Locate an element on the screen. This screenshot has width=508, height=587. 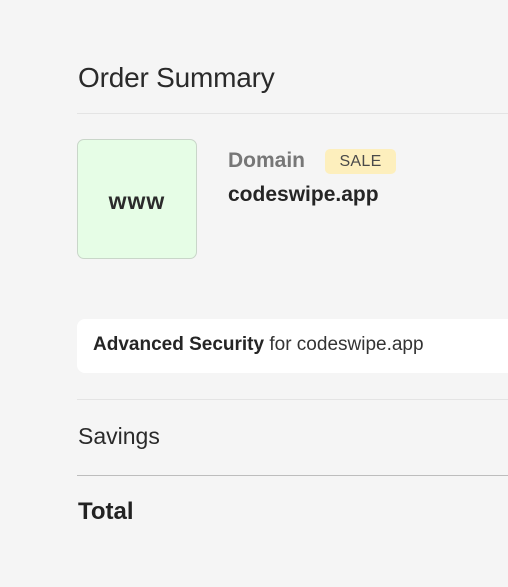
domain-name: codeswipe.app is located at coordinates (303, 194).